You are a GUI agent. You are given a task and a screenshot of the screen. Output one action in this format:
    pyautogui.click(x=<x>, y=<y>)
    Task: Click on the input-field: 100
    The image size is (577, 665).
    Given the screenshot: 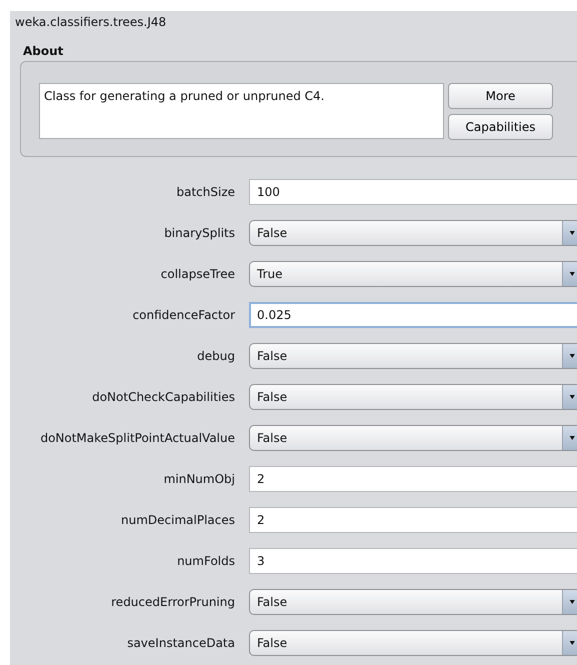 What is the action you would take?
    pyautogui.click(x=413, y=192)
    